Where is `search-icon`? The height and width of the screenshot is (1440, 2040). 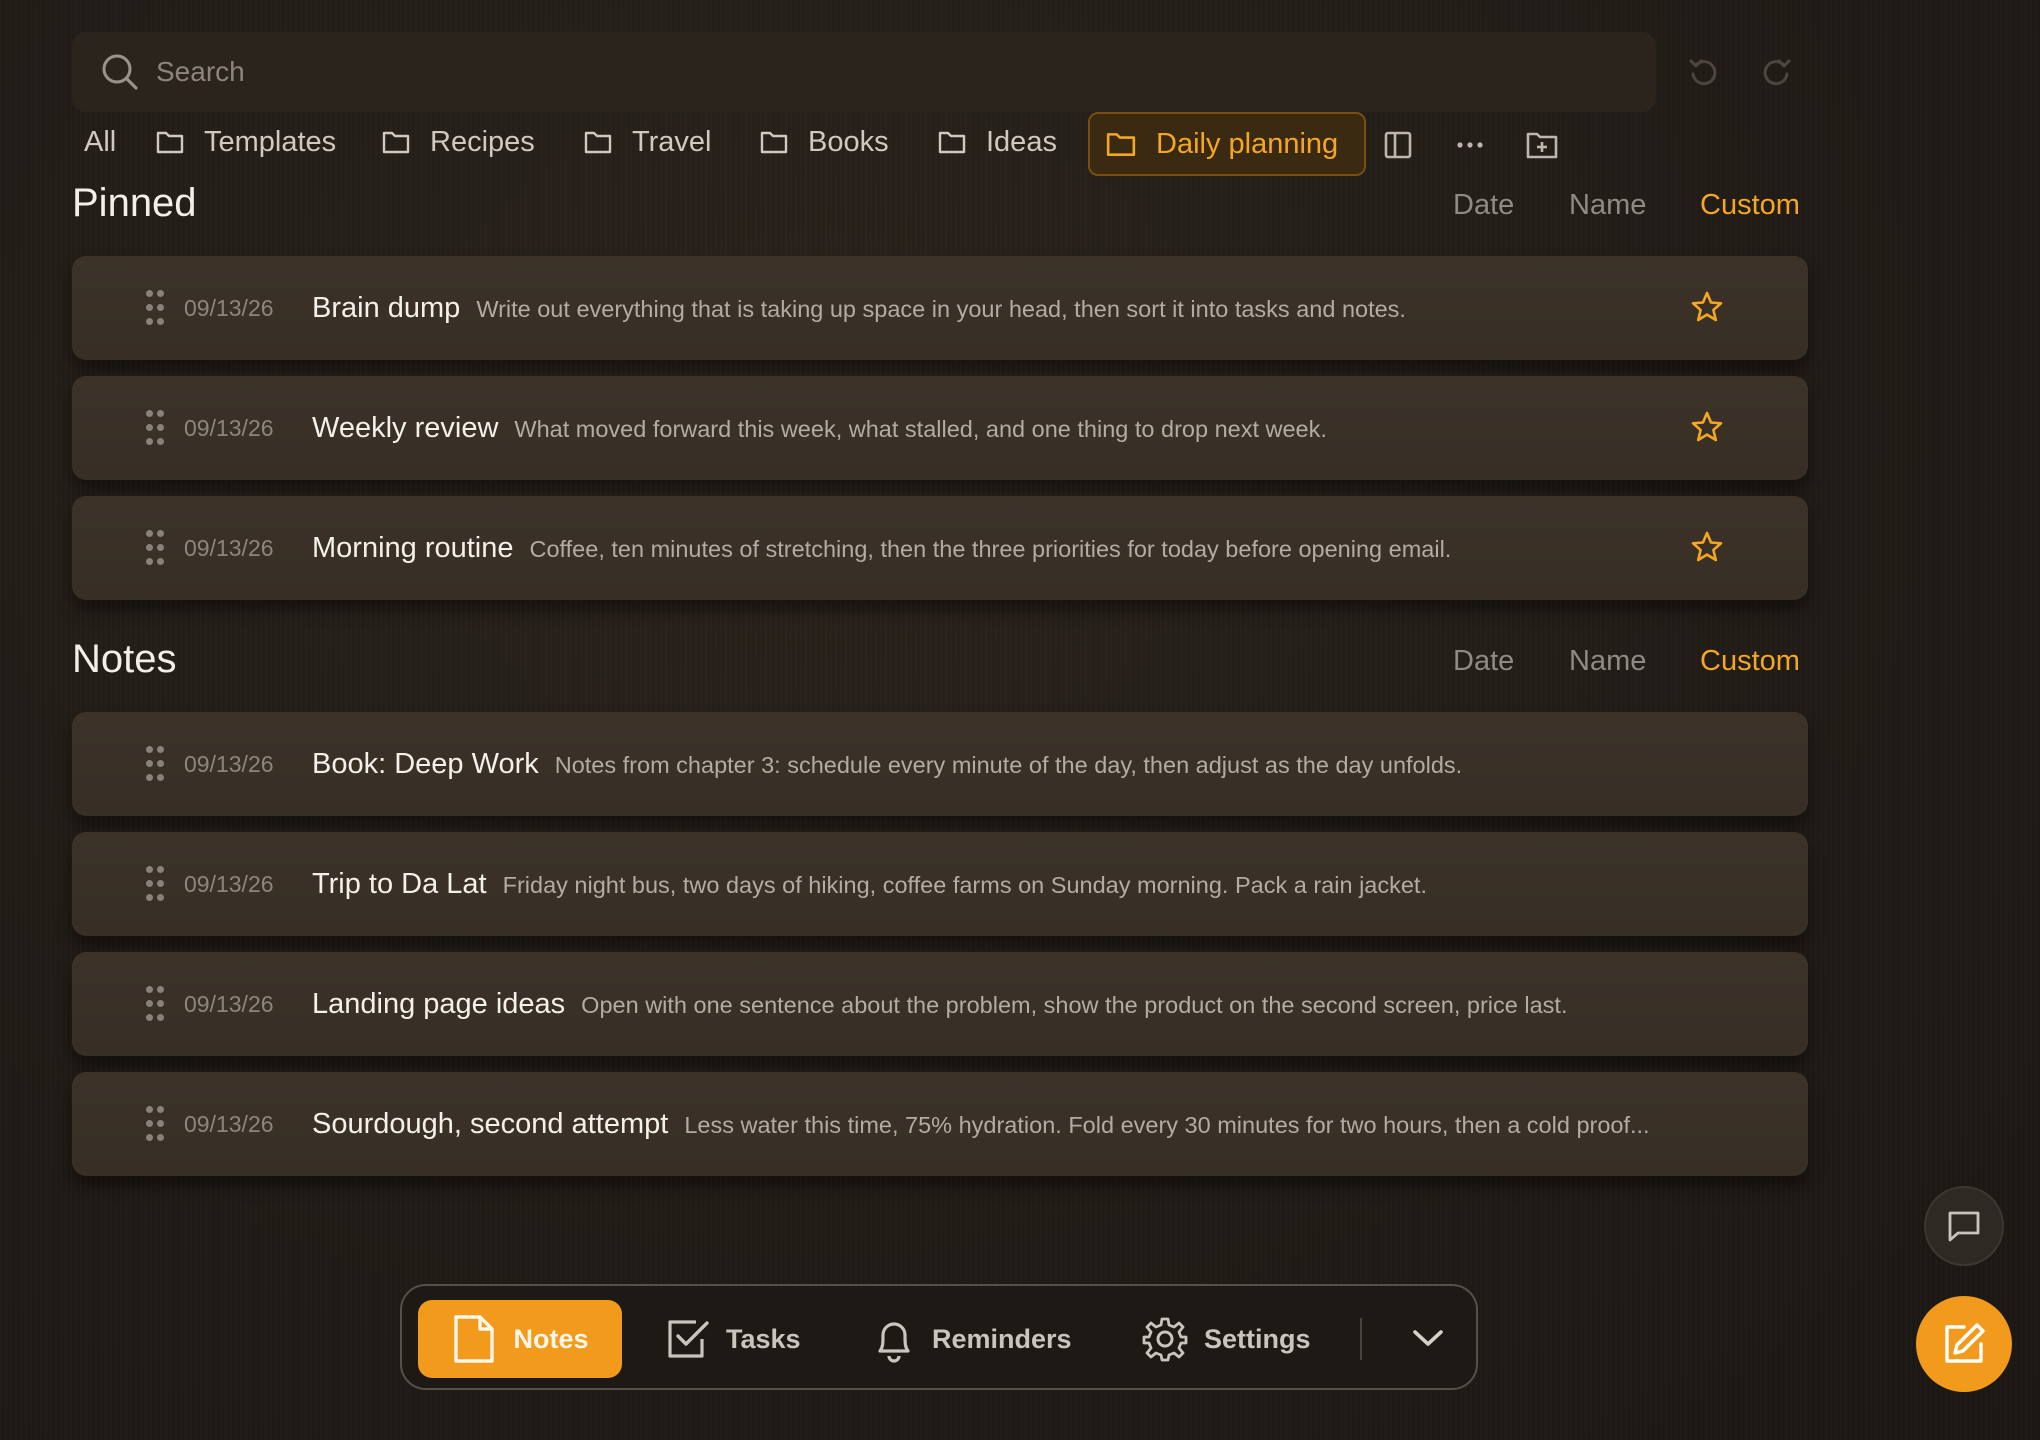 search-icon is located at coordinates (120, 72).